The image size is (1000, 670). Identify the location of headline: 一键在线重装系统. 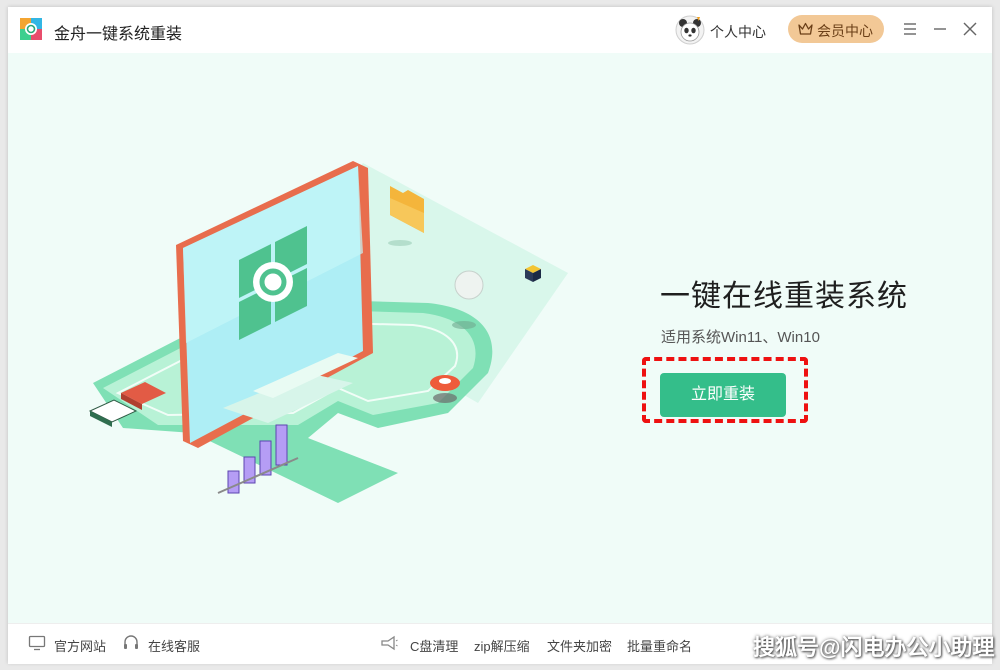
(784, 296).